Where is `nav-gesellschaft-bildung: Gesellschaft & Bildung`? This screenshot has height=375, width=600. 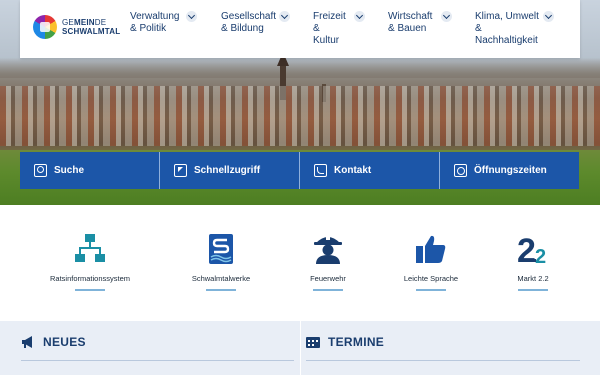
nav-gesellschaft-bildung: Gesellschaft & Bildung is located at coordinates (255, 23).